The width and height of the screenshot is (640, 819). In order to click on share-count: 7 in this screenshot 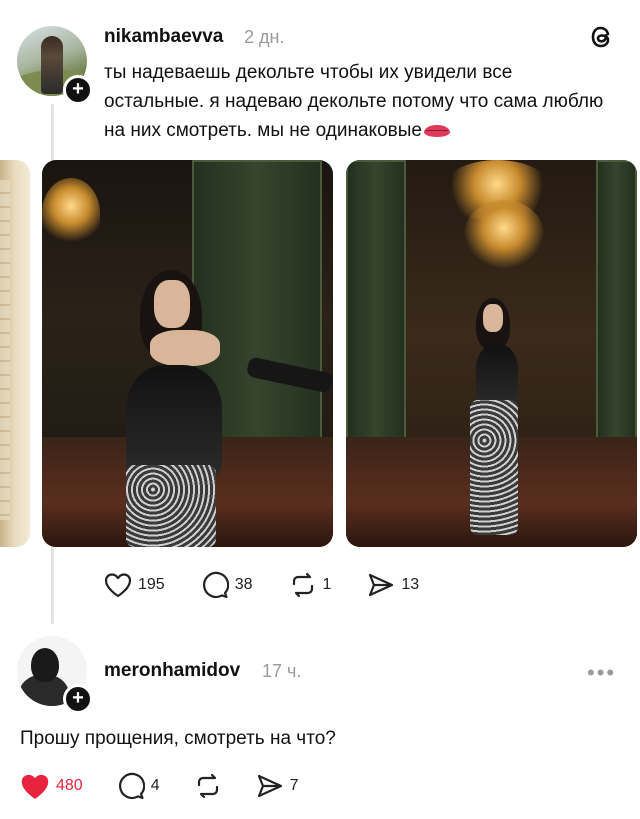, I will do `click(294, 785)`.